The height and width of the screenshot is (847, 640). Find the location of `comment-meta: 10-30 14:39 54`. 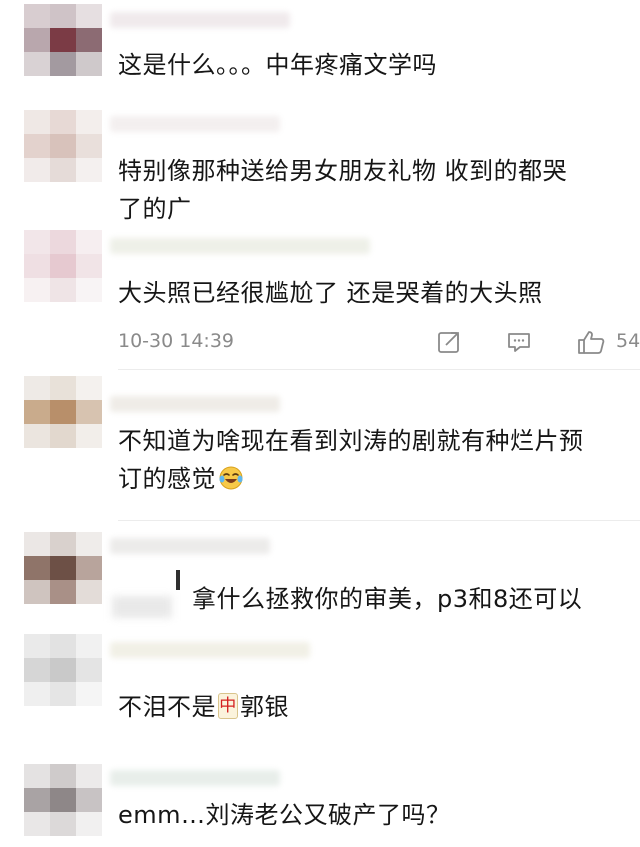

comment-meta: 10-30 14:39 54 is located at coordinates (379, 342).